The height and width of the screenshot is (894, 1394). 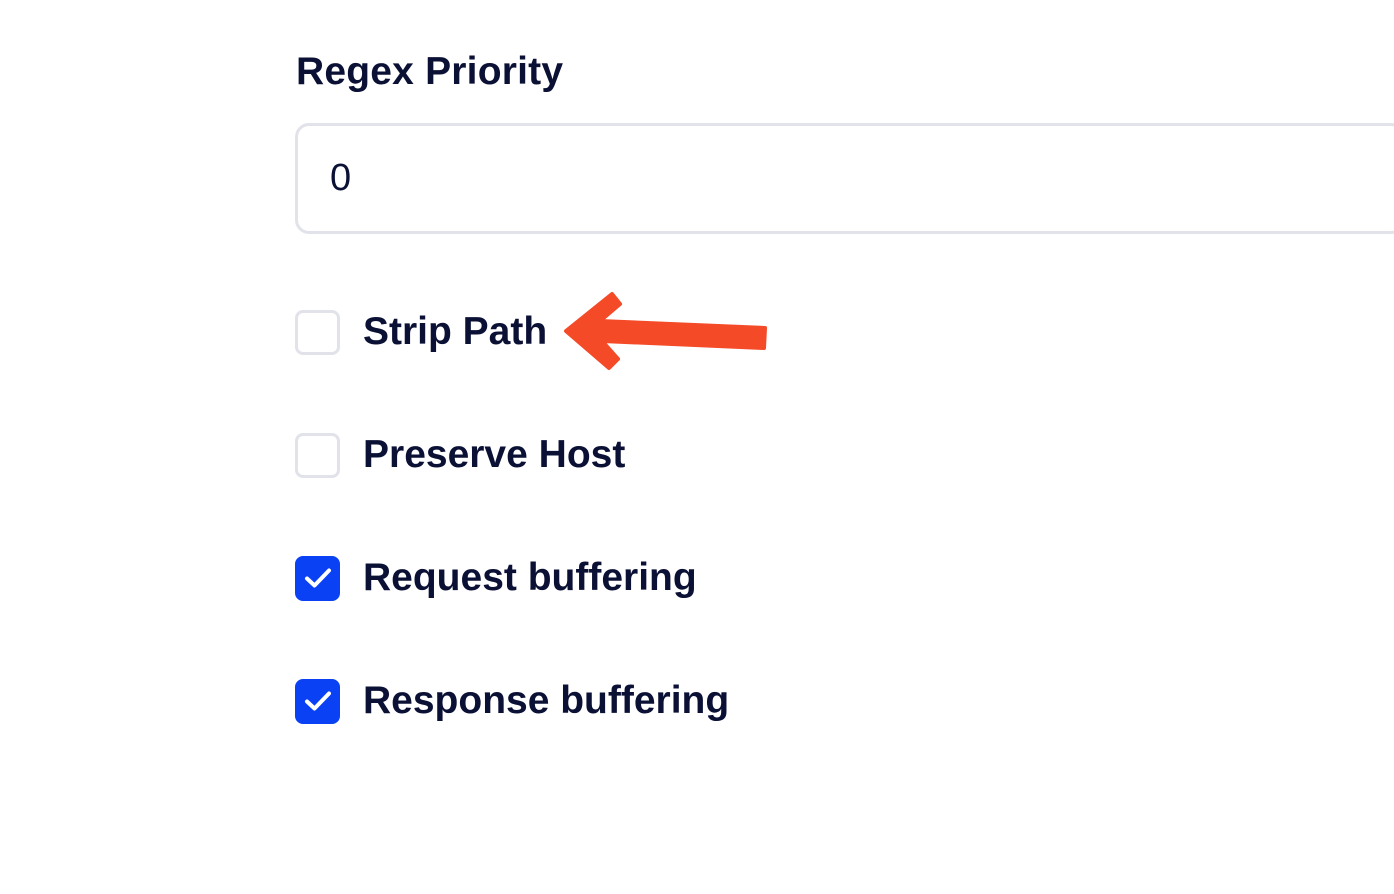 I want to click on request-buffering-checkbox, so click(x=317, y=578).